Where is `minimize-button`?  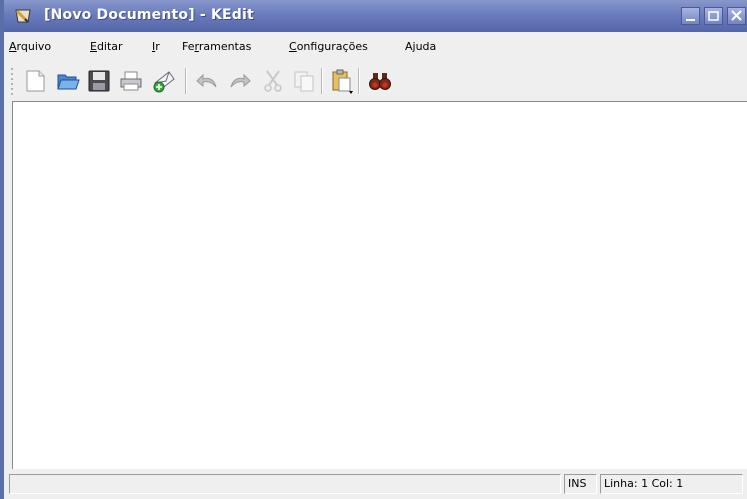
minimize-button is located at coordinates (690, 16).